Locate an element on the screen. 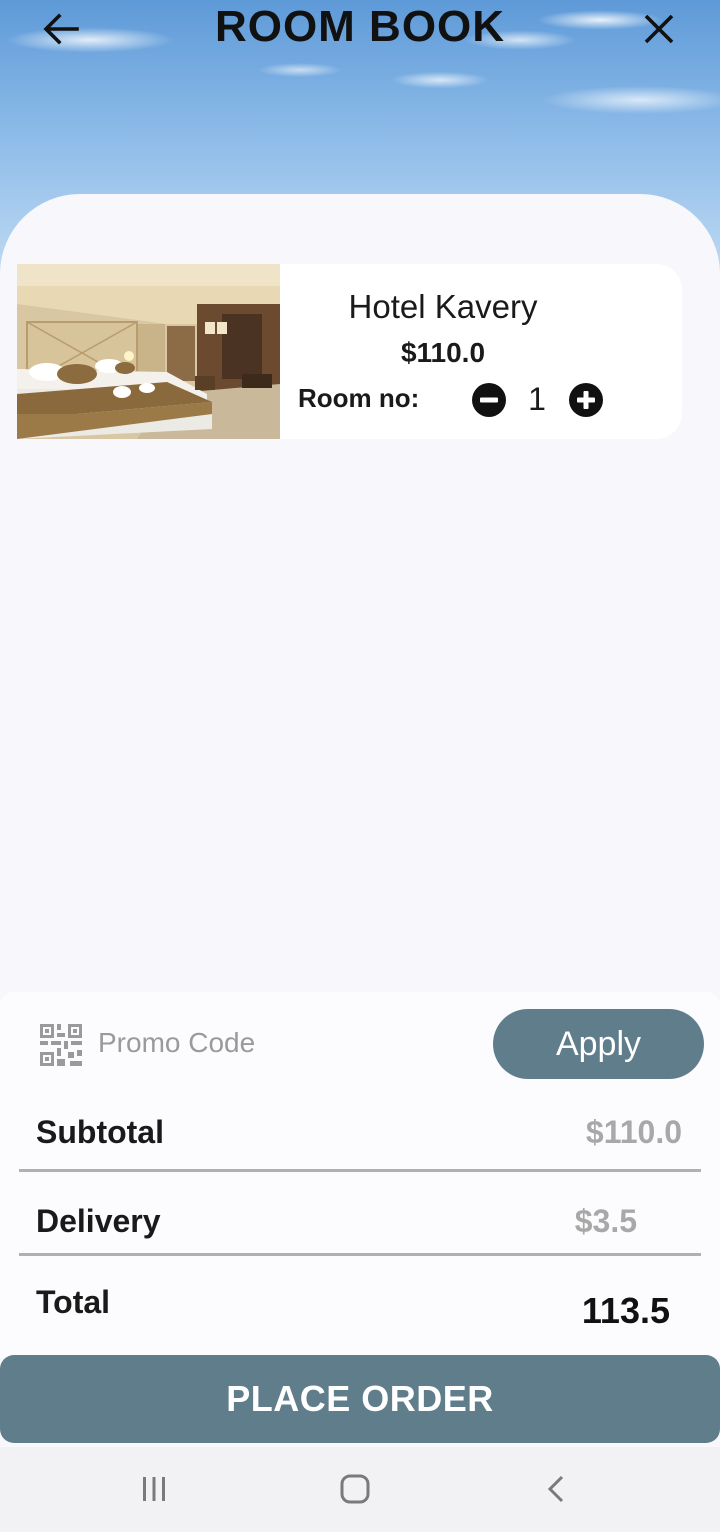 The width and height of the screenshot is (720, 1532). close-icon is located at coordinates (659, 29).